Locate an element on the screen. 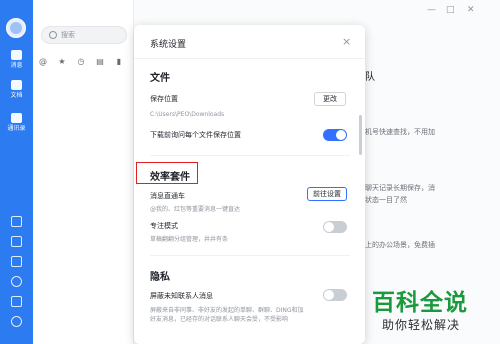 The height and width of the screenshot is (344, 500). save-location-label: 保存位置 is located at coordinates (164, 99).